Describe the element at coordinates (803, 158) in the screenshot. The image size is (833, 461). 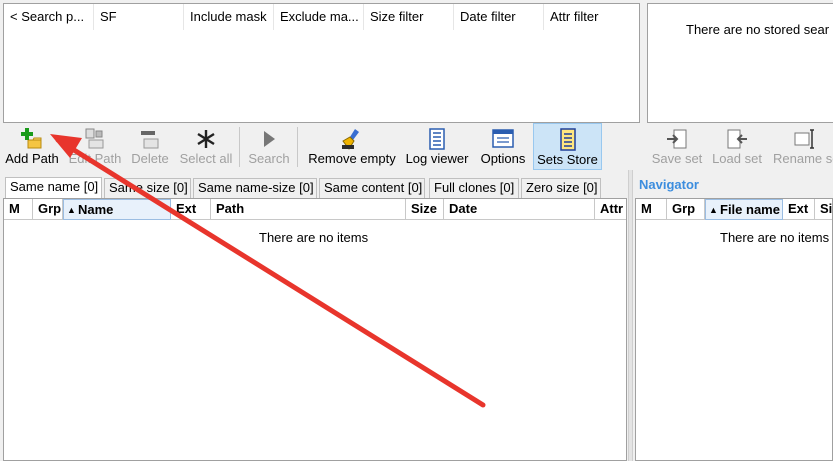
I see `rename-set-label: Rename se` at that location.